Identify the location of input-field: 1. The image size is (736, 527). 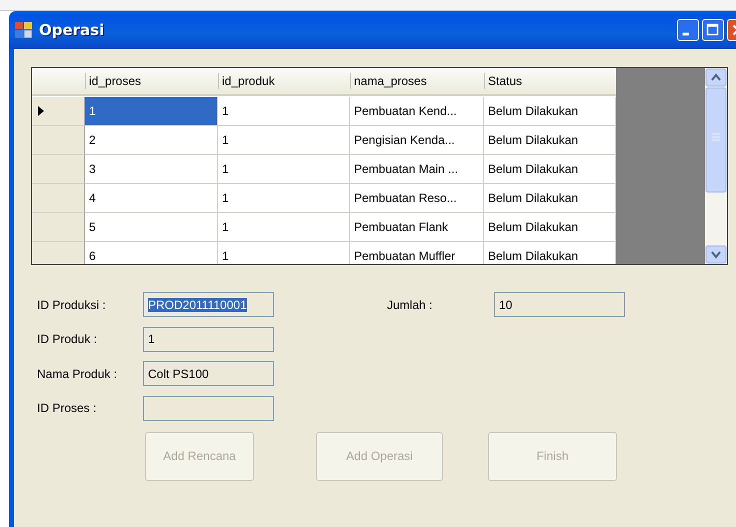
(208, 339).